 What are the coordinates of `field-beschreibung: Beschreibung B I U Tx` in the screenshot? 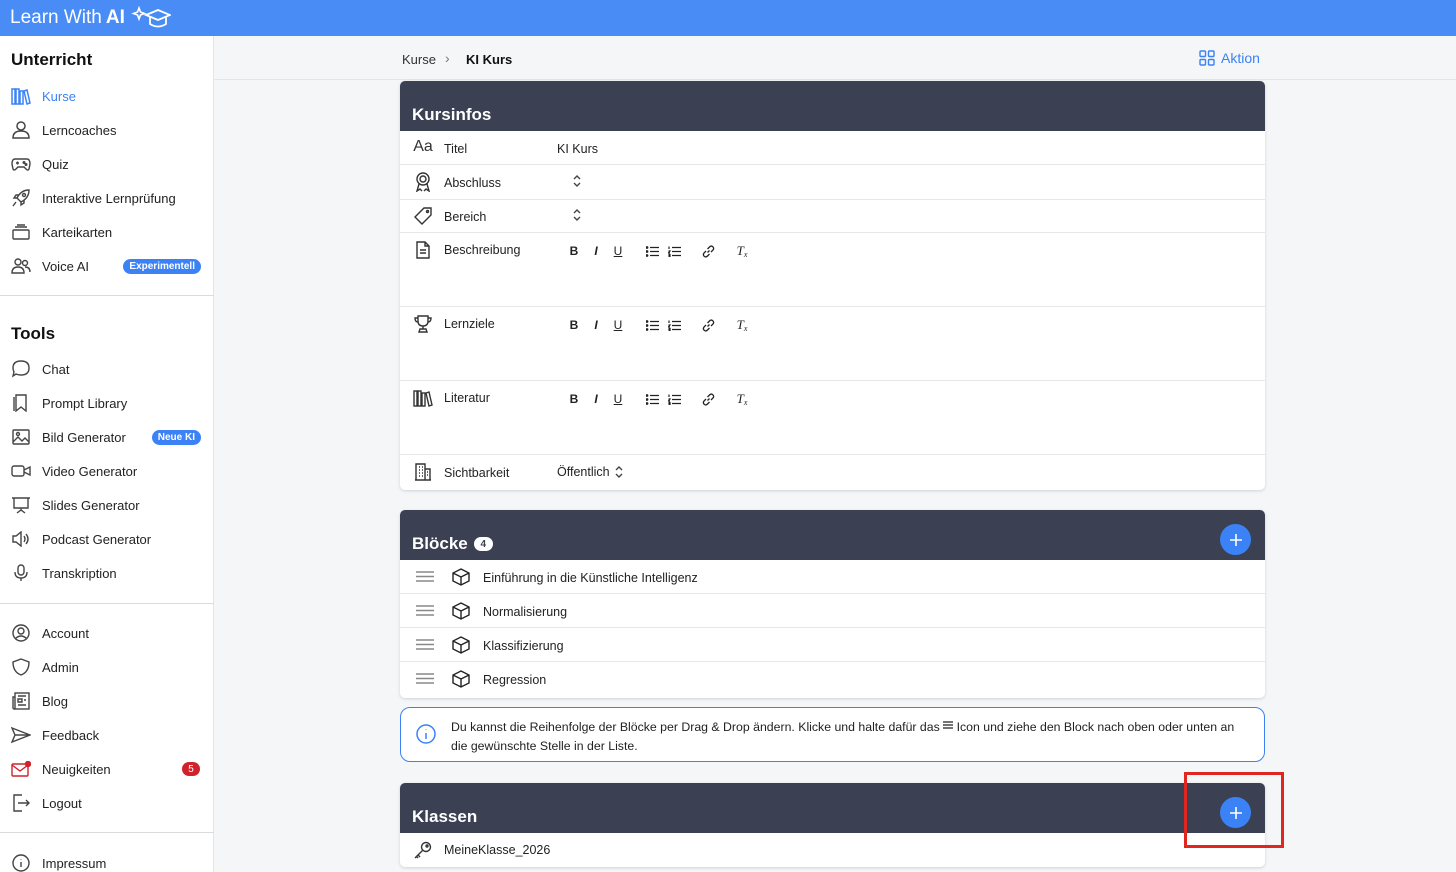 It's located at (832, 270).